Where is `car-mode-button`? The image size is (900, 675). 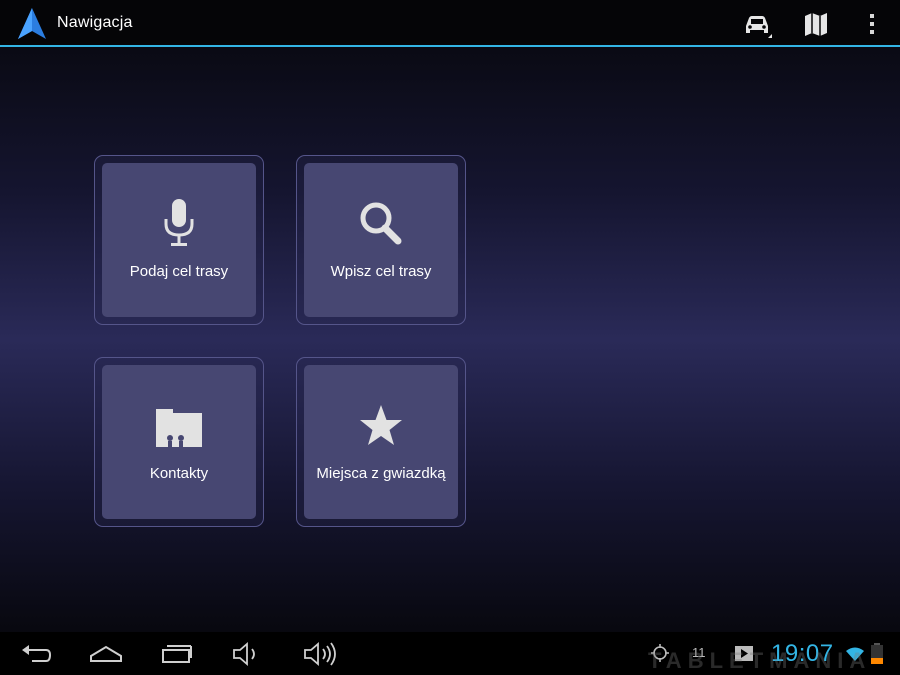 car-mode-button is located at coordinates (757, 24).